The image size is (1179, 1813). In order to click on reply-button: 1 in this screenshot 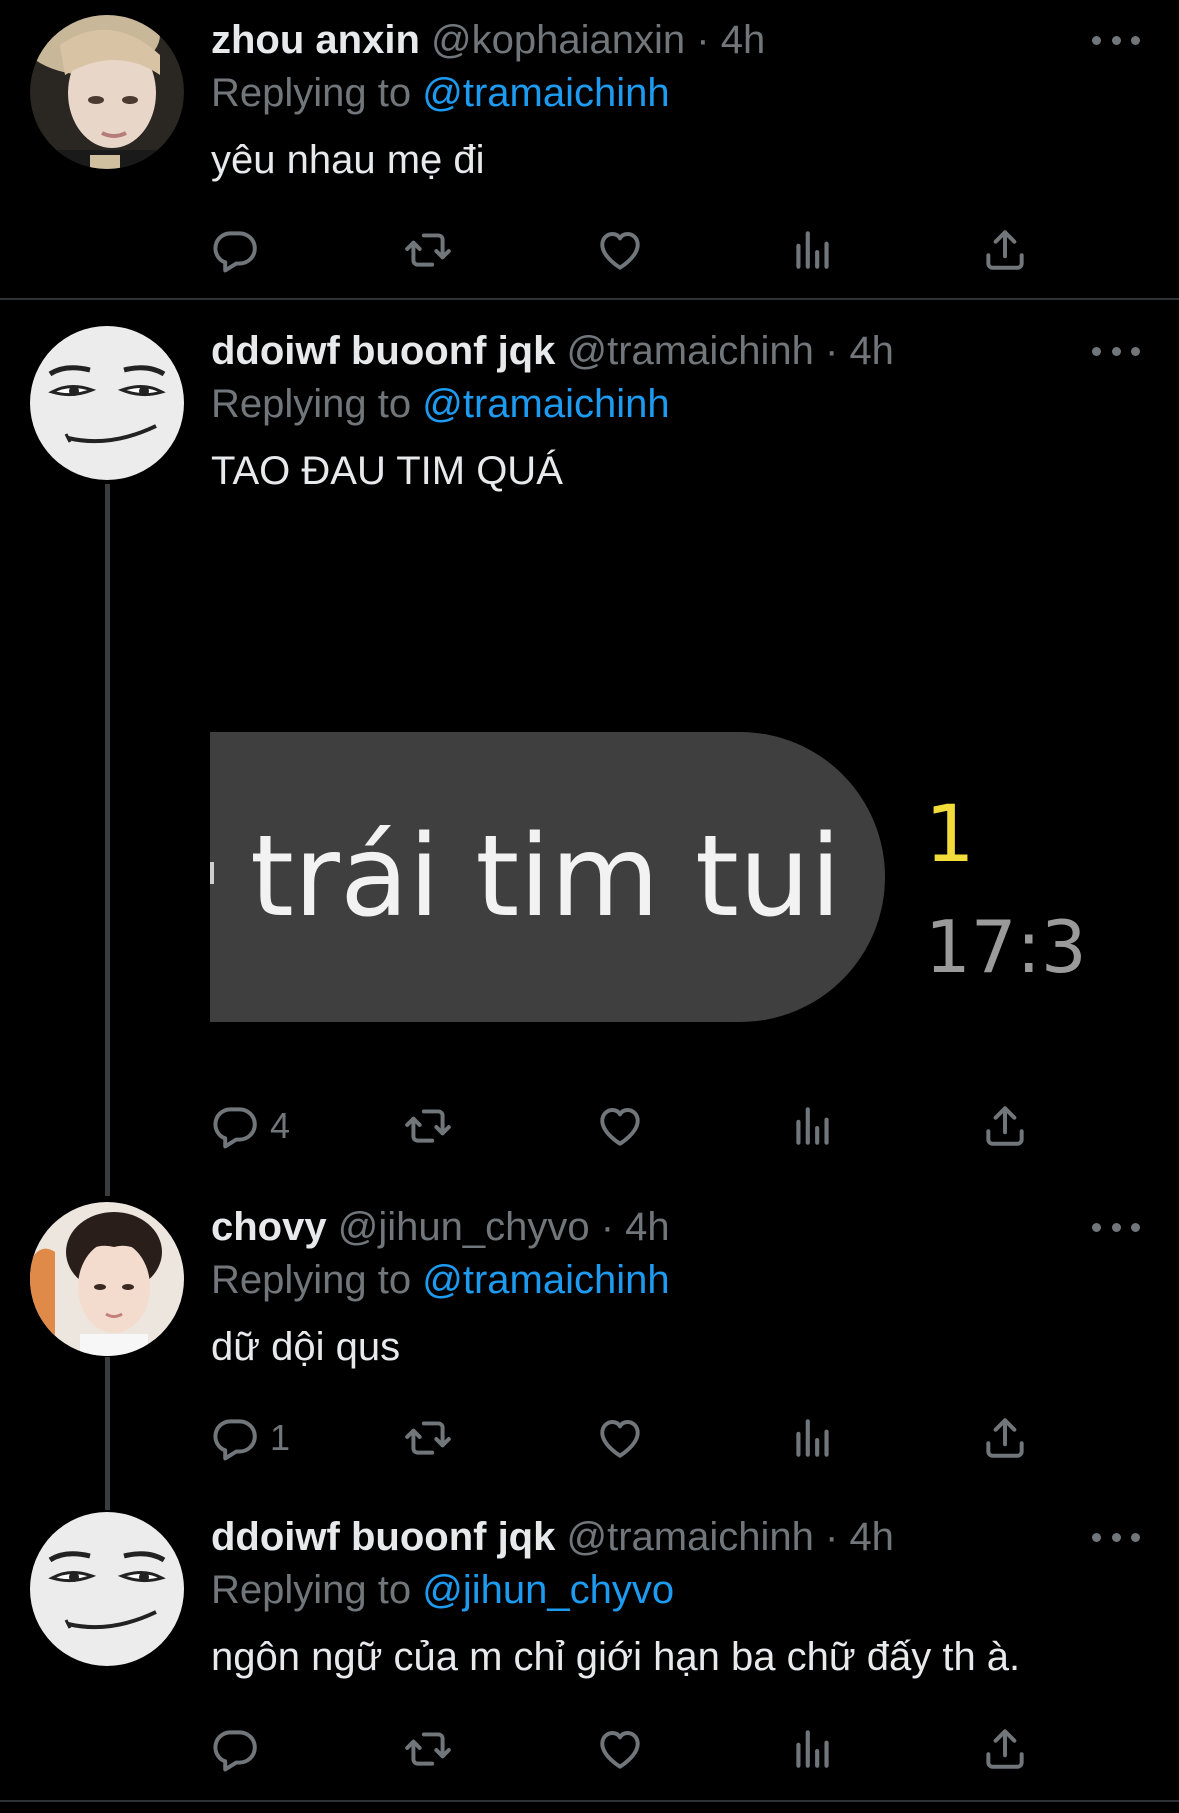, I will do `click(250, 1438)`.